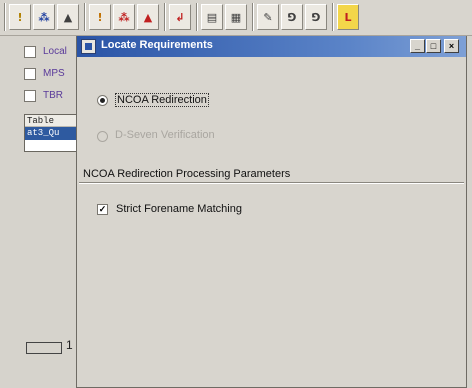  Describe the element at coordinates (179, 209) in the screenshot. I see `strict-forename-label: Strict Forename Matching` at that location.